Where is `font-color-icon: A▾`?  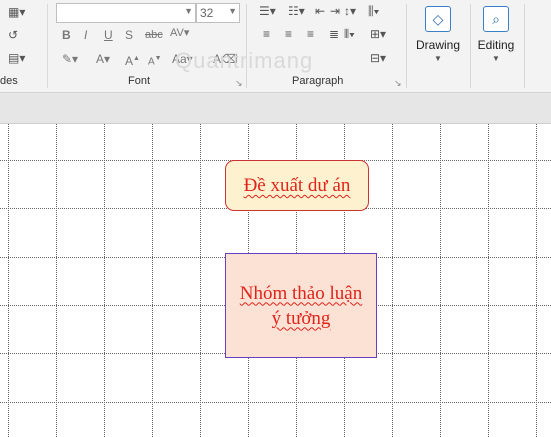 font-color-icon: A▾ is located at coordinates (103, 59).